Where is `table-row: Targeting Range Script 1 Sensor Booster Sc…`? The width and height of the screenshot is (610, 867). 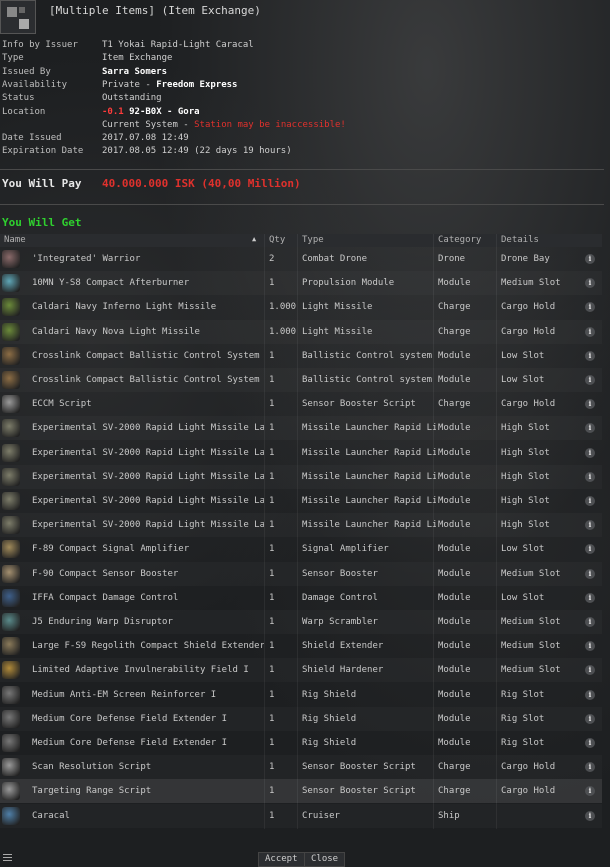 table-row: Targeting Range Script 1 Sensor Booster Sc… is located at coordinates (301, 791).